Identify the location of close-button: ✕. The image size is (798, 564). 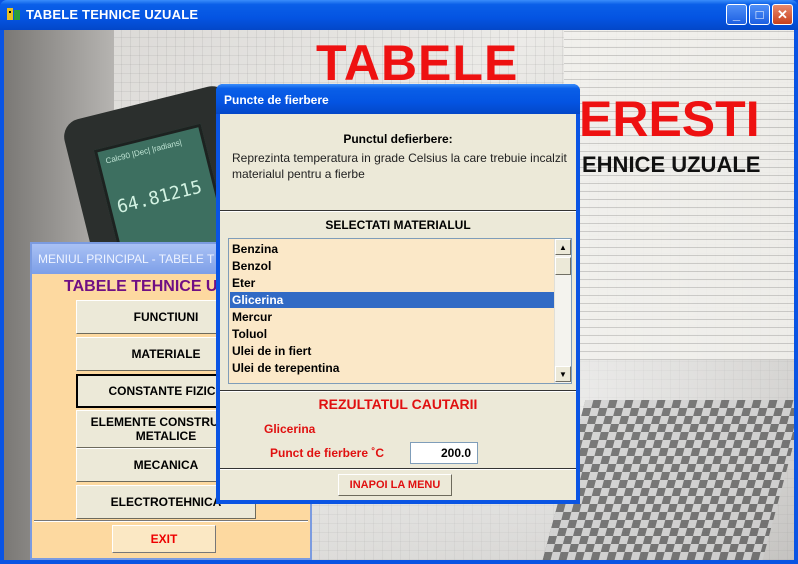
(782, 14).